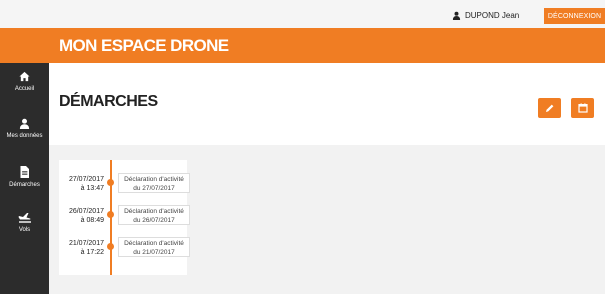 The image size is (605, 294). I want to click on logout-button: DÉCONNEXION, so click(574, 16).